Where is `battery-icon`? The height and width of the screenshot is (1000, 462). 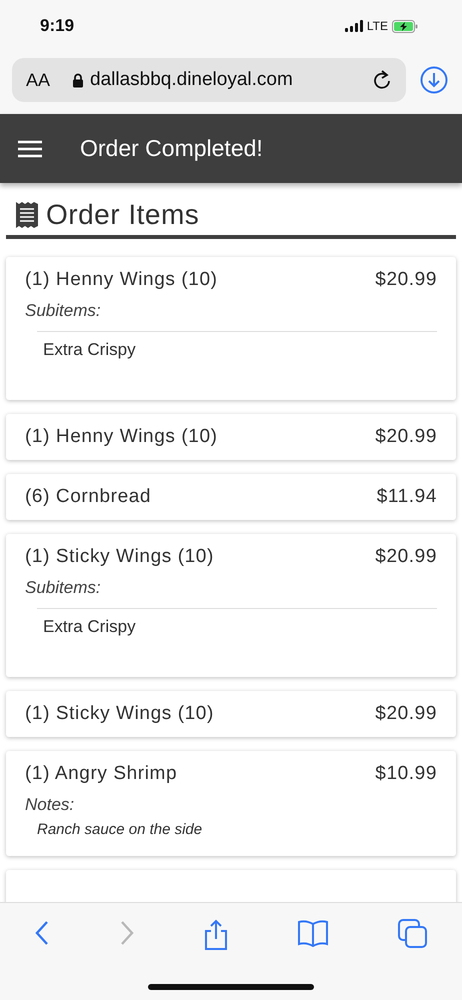 battery-icon is located at coordinates (405, 26).